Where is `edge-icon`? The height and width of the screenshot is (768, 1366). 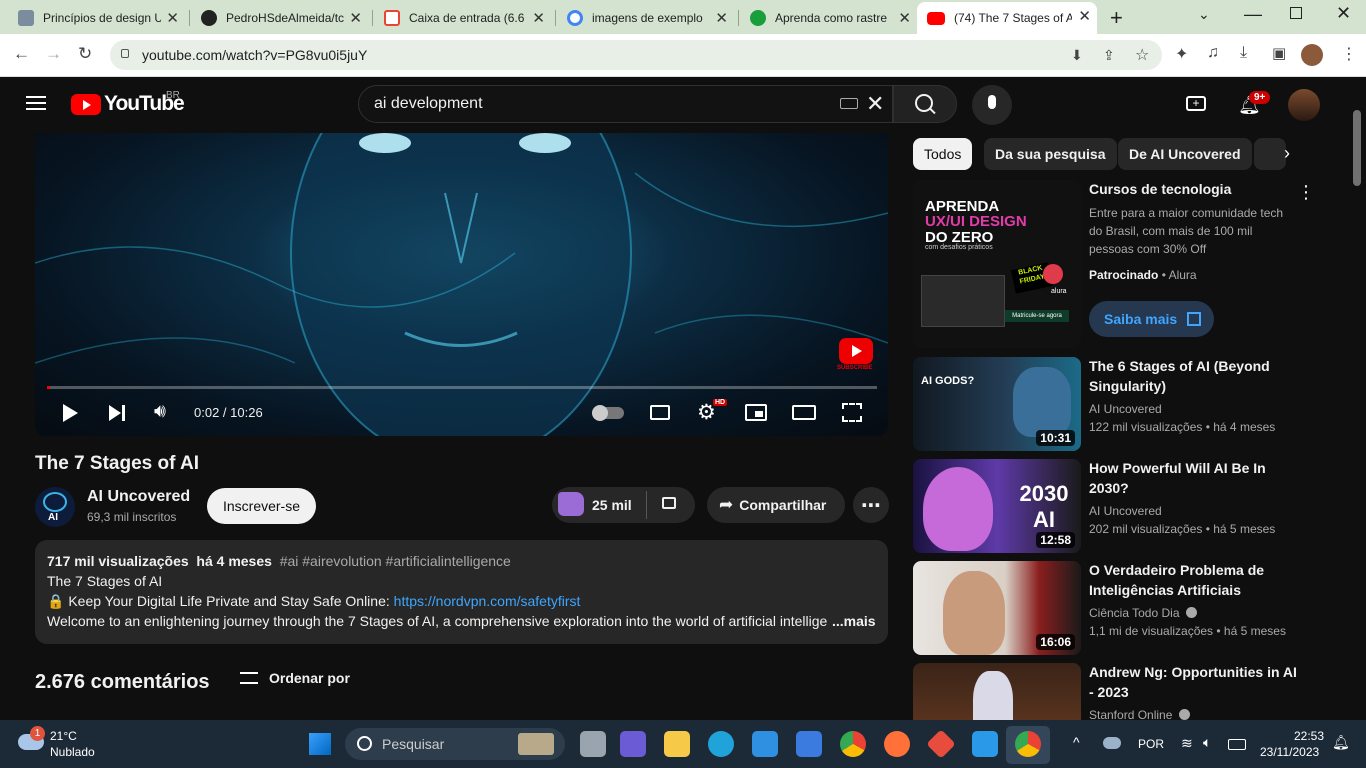 edge-icon is located at coordinates (721, 744).